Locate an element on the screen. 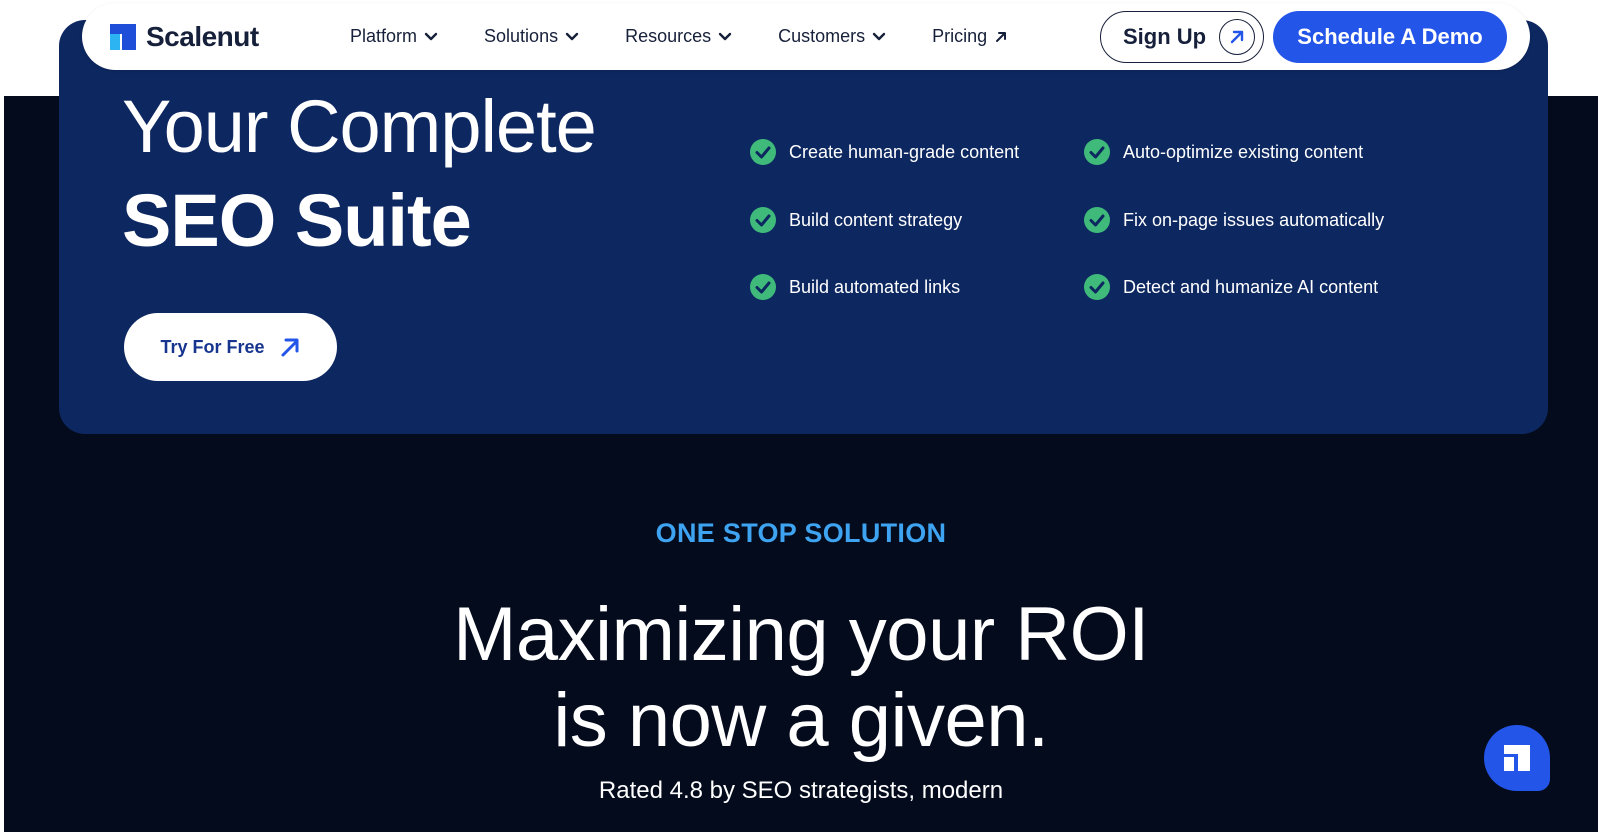 The width and height of the screenshot is (1600, 834). schedule-demo-button: Schedule A Demo is located at coordinates (1390, 37).